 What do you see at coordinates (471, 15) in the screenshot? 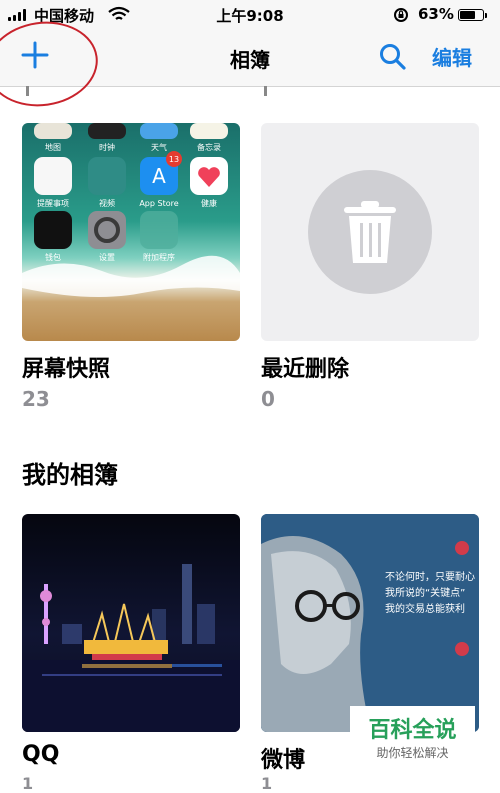
I see `battery-icon` at bounding box center [471, 15].